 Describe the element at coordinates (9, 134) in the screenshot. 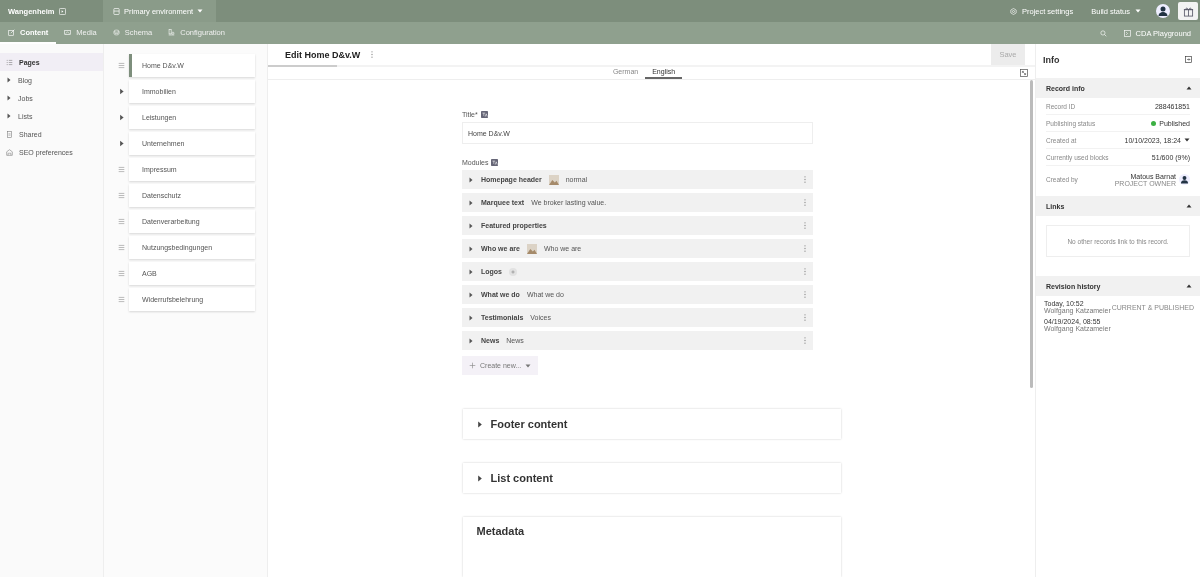

I see `document-icon` at that location.